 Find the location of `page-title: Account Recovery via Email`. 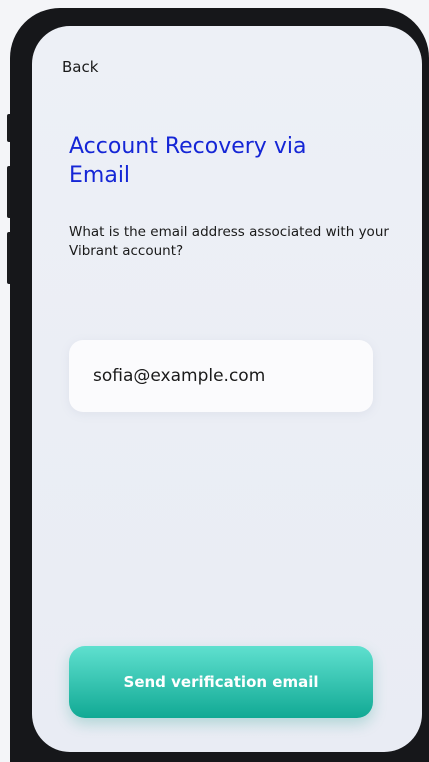

page-title: Account Recovery via Email is located at coordinates (188, 161).